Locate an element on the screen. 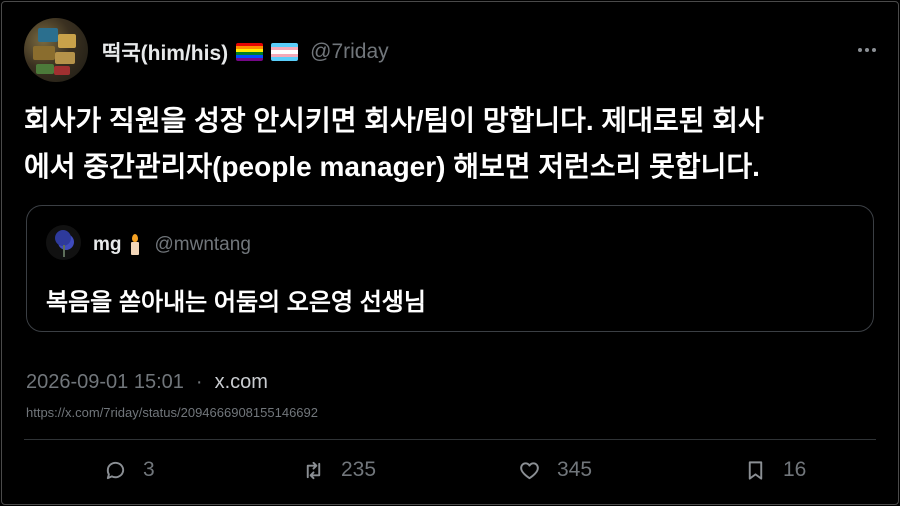 The image size is (900, 506). tweet-text-line-2: 에서 중간관리자(people manager) 해보면 저런소리 못합니다. is located at coordinates (392, 166).